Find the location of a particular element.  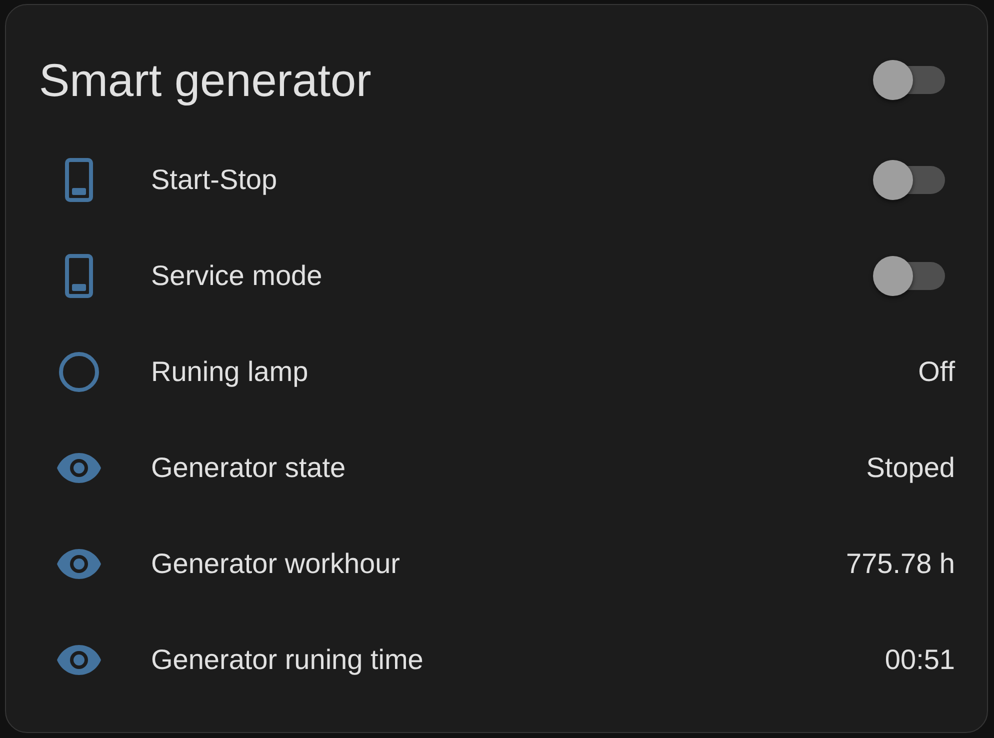

entity-name: Generator state is located at coordinates (248, 468).